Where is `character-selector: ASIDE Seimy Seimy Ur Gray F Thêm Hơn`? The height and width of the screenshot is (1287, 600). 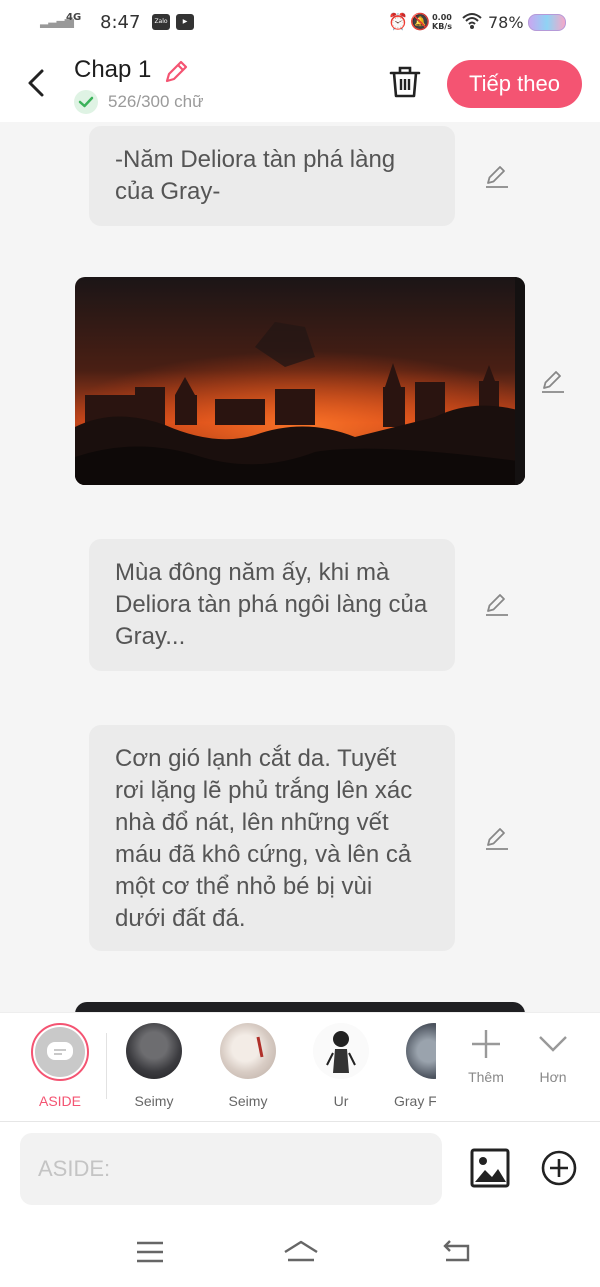
character-selector: ASIDE Seimy Seimy Ur Gray F Thêm Hơn is located at coordinates (300, 1067).